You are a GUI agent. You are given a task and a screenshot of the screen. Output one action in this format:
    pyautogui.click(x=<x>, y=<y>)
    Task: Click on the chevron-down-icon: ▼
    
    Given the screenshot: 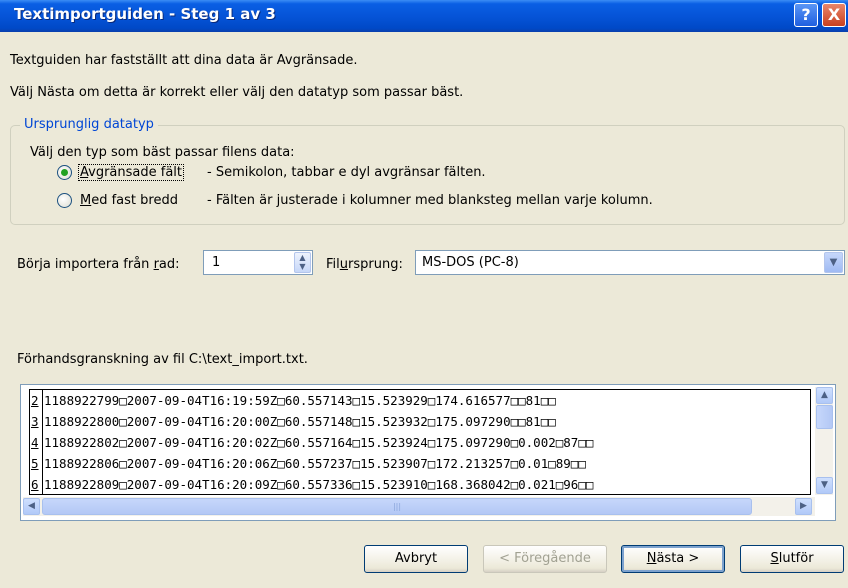 What is the action you would take?
    pyautogui.click(x=833, y=262)
    